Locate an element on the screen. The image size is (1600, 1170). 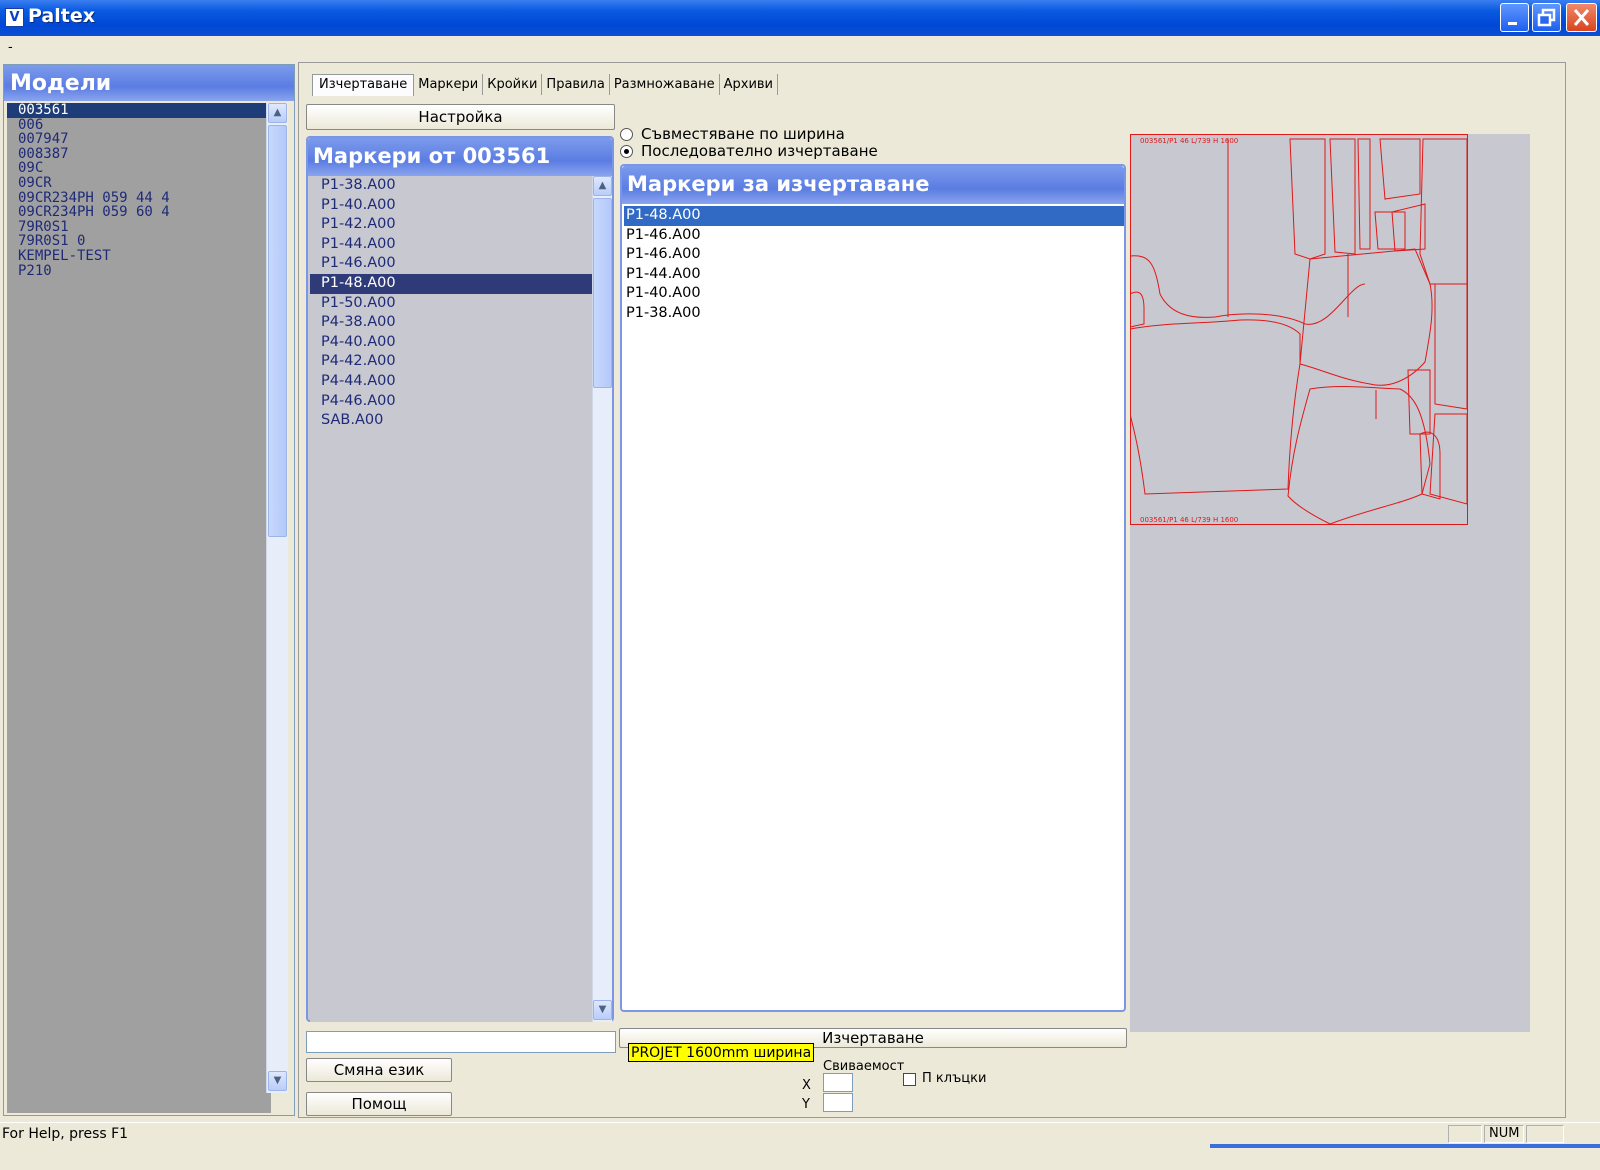
notches-checkbox is located at coordinates (909, 1079).